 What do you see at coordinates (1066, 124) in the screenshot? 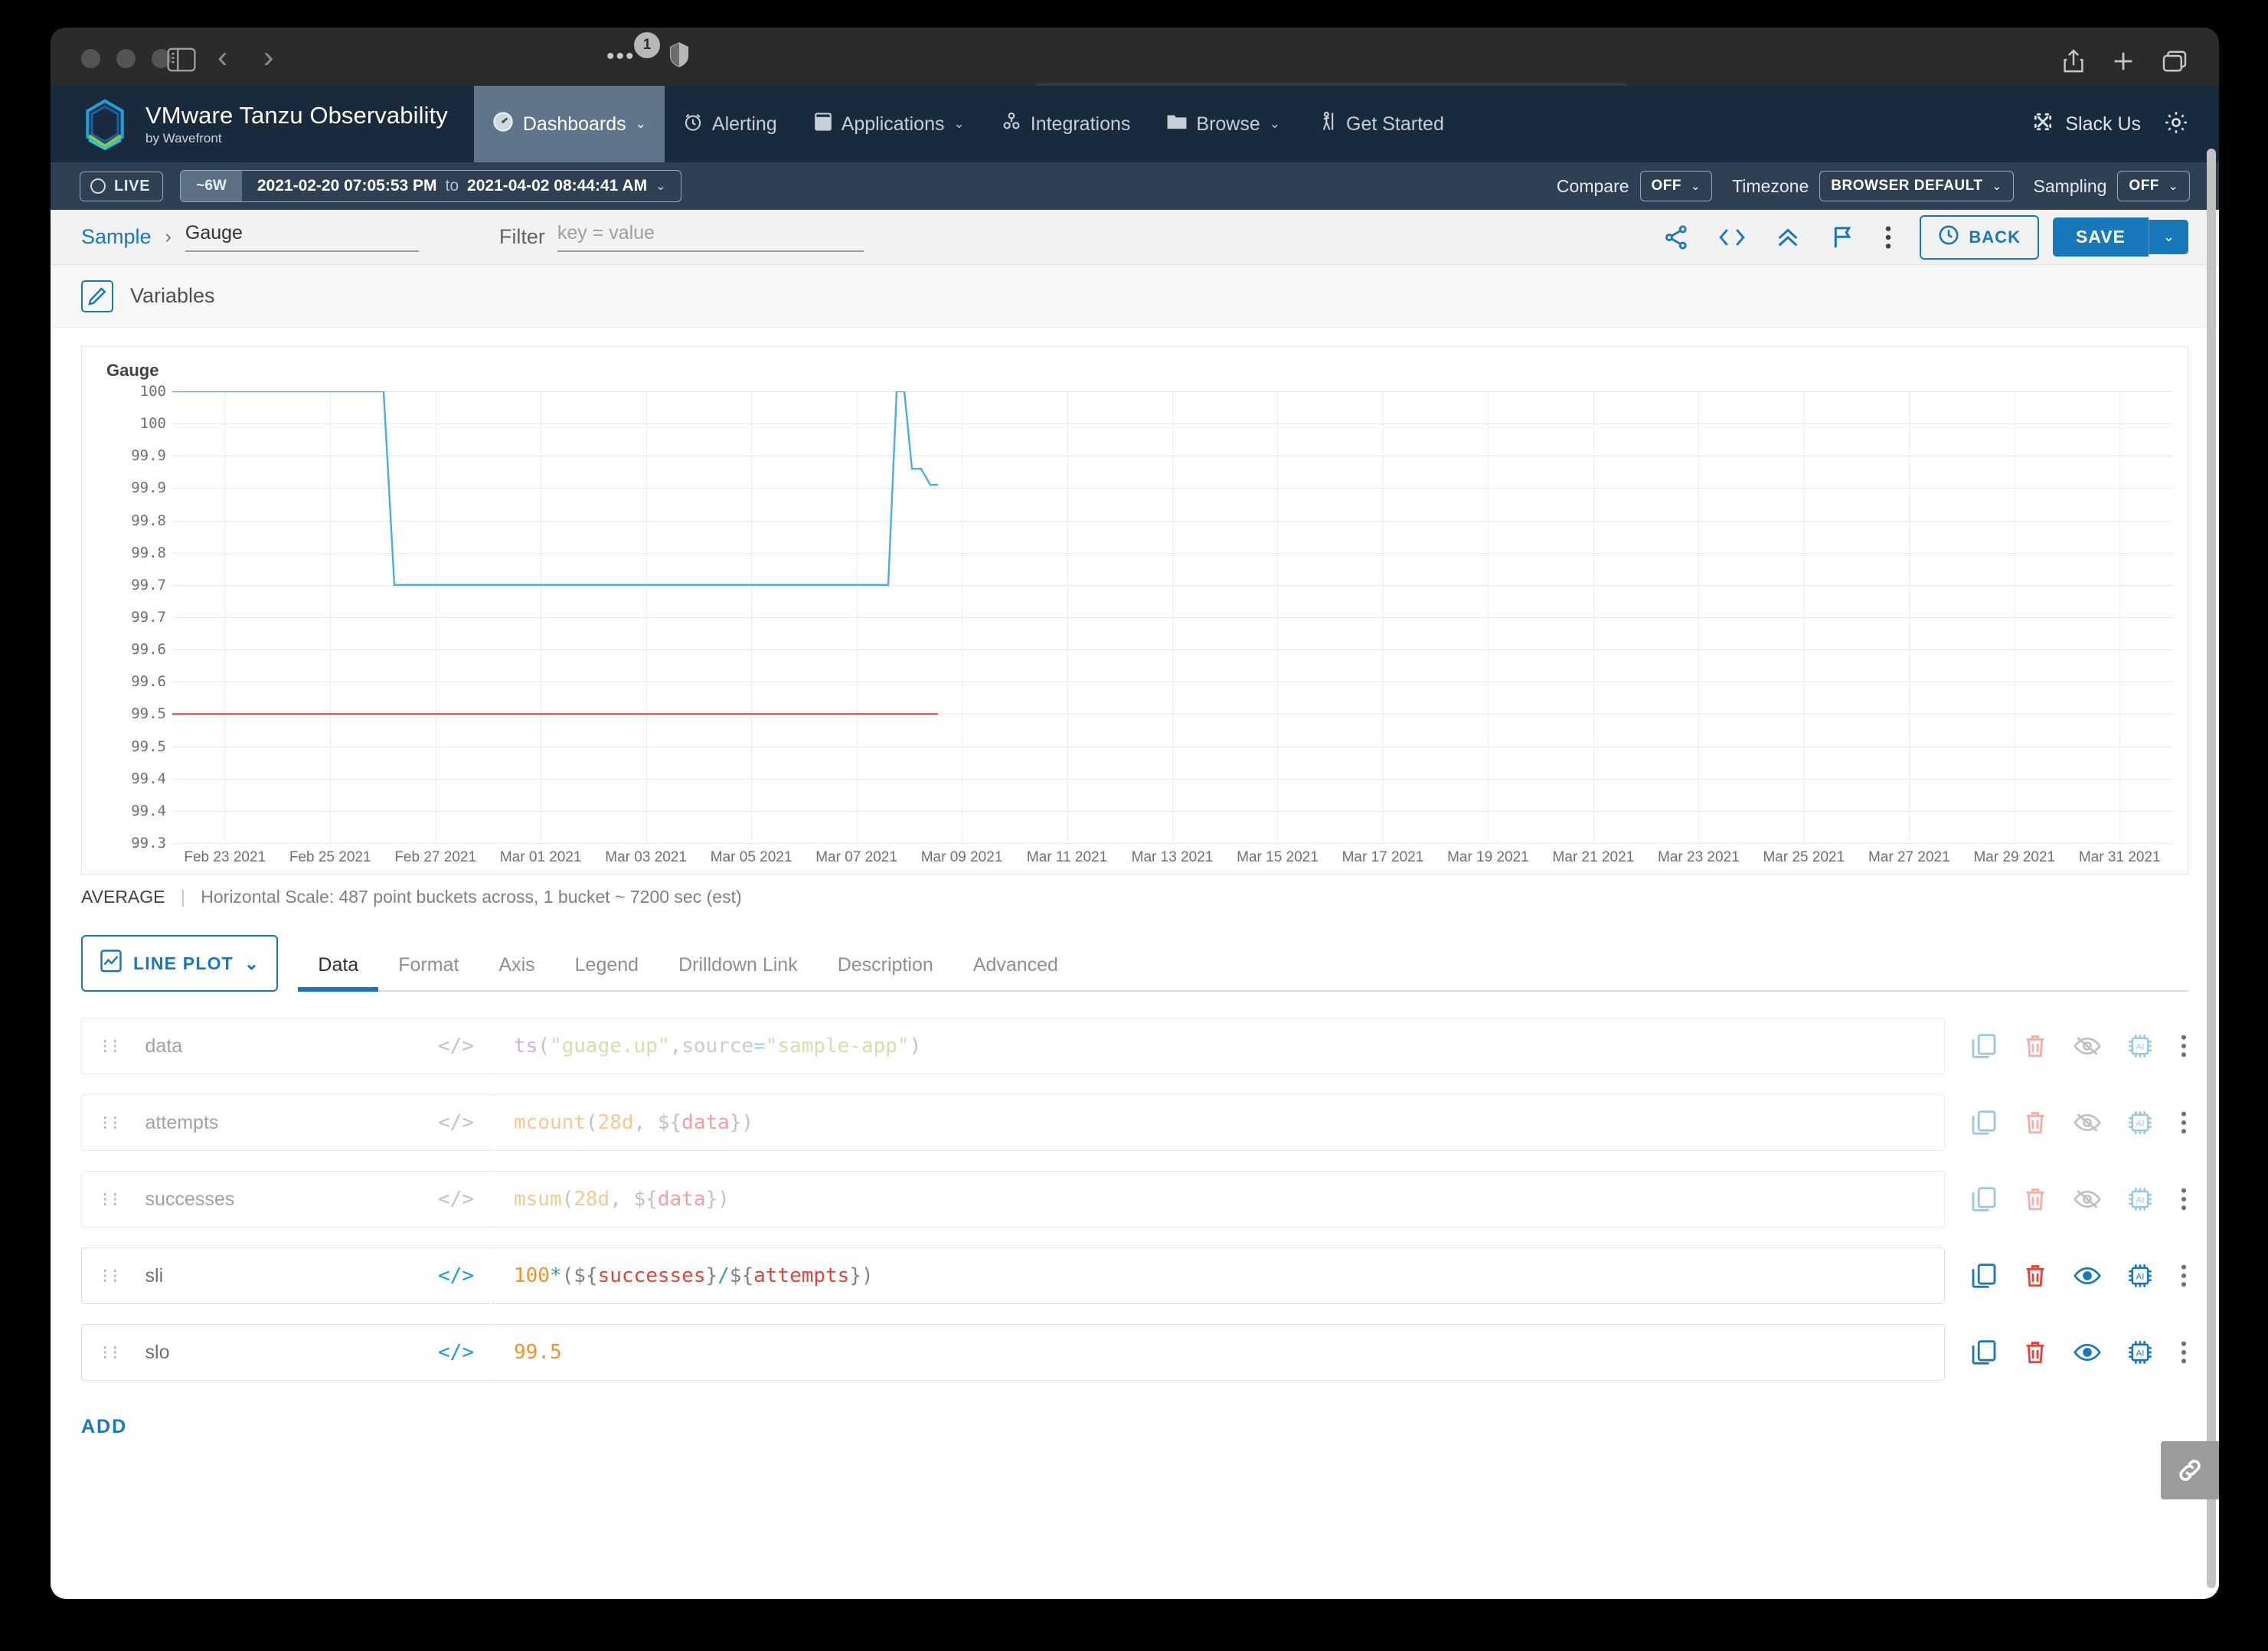
I see `nav-item-integrations: Integrations` at bounding box center [1066, 124].